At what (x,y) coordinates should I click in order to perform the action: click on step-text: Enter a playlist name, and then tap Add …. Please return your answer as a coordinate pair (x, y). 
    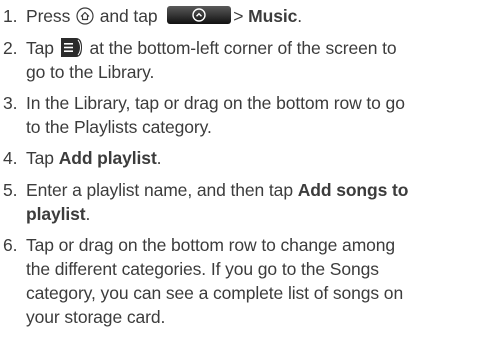
    Looking at the image, I should click on (253, 202).